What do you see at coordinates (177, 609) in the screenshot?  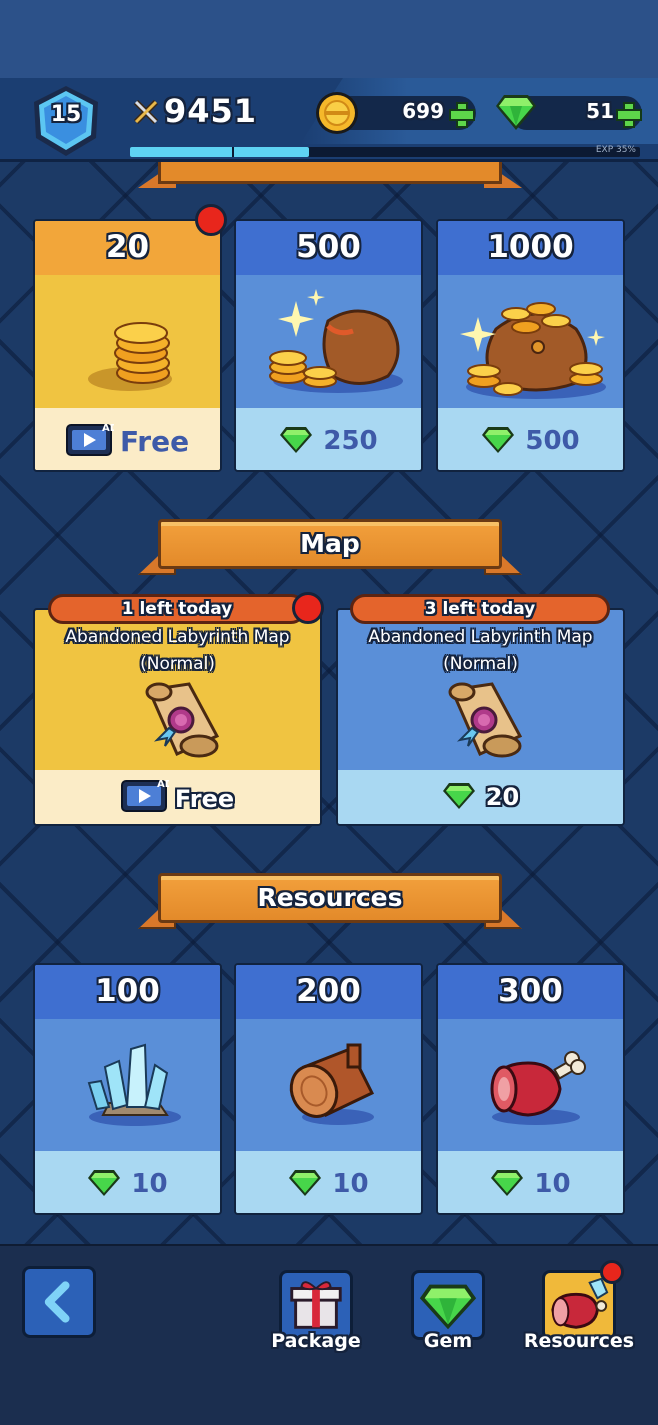 I see `daily-limit-badge: 1 left today` at bounding box center [177, 609].